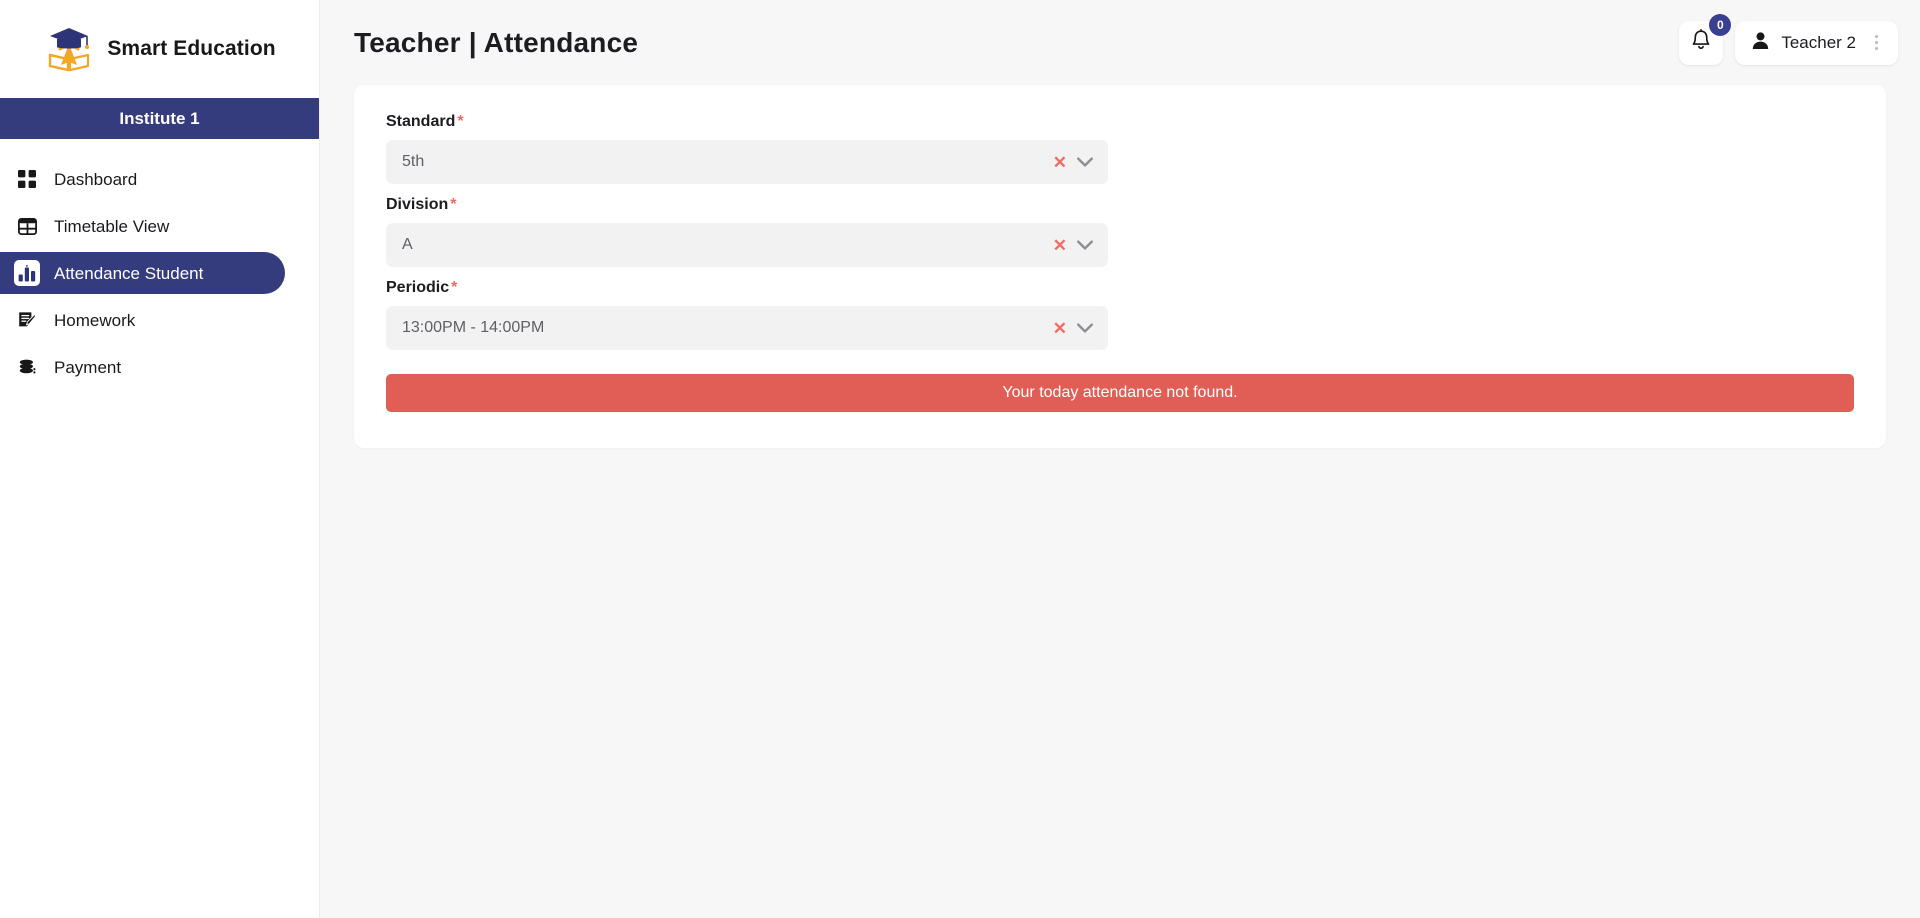 This screenshot has height=918, width=1920. I want to click on sidebar-item-timetable-view: Timetable View, so click(142, 226).